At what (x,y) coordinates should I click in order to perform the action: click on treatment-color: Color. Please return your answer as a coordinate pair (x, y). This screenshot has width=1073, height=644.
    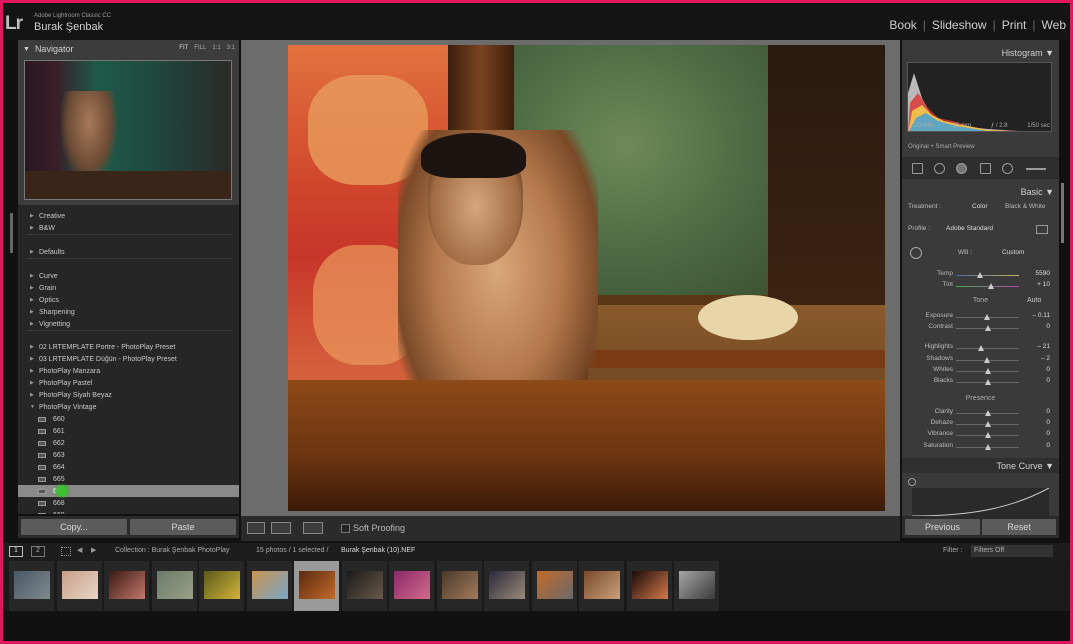
    Looking at the image, I should click on (980, 206).